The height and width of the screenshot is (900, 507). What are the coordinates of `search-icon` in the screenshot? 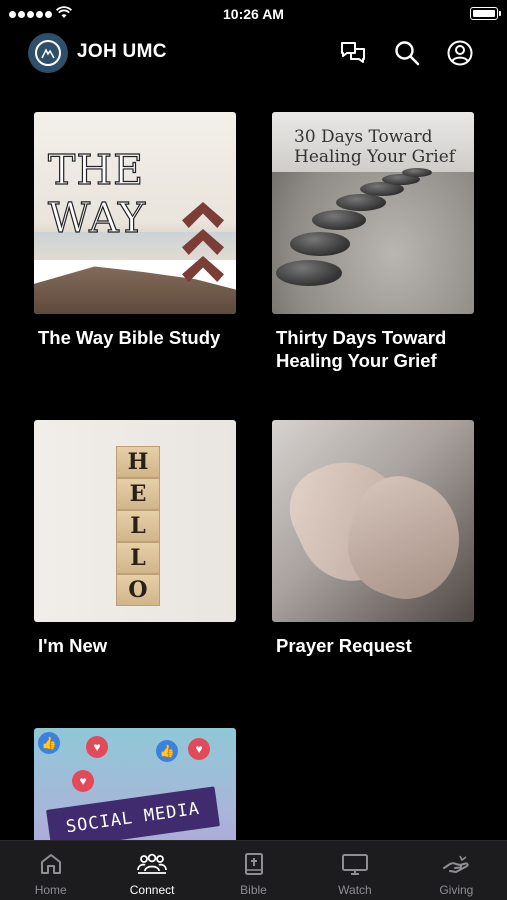 It's located at (407, 53).